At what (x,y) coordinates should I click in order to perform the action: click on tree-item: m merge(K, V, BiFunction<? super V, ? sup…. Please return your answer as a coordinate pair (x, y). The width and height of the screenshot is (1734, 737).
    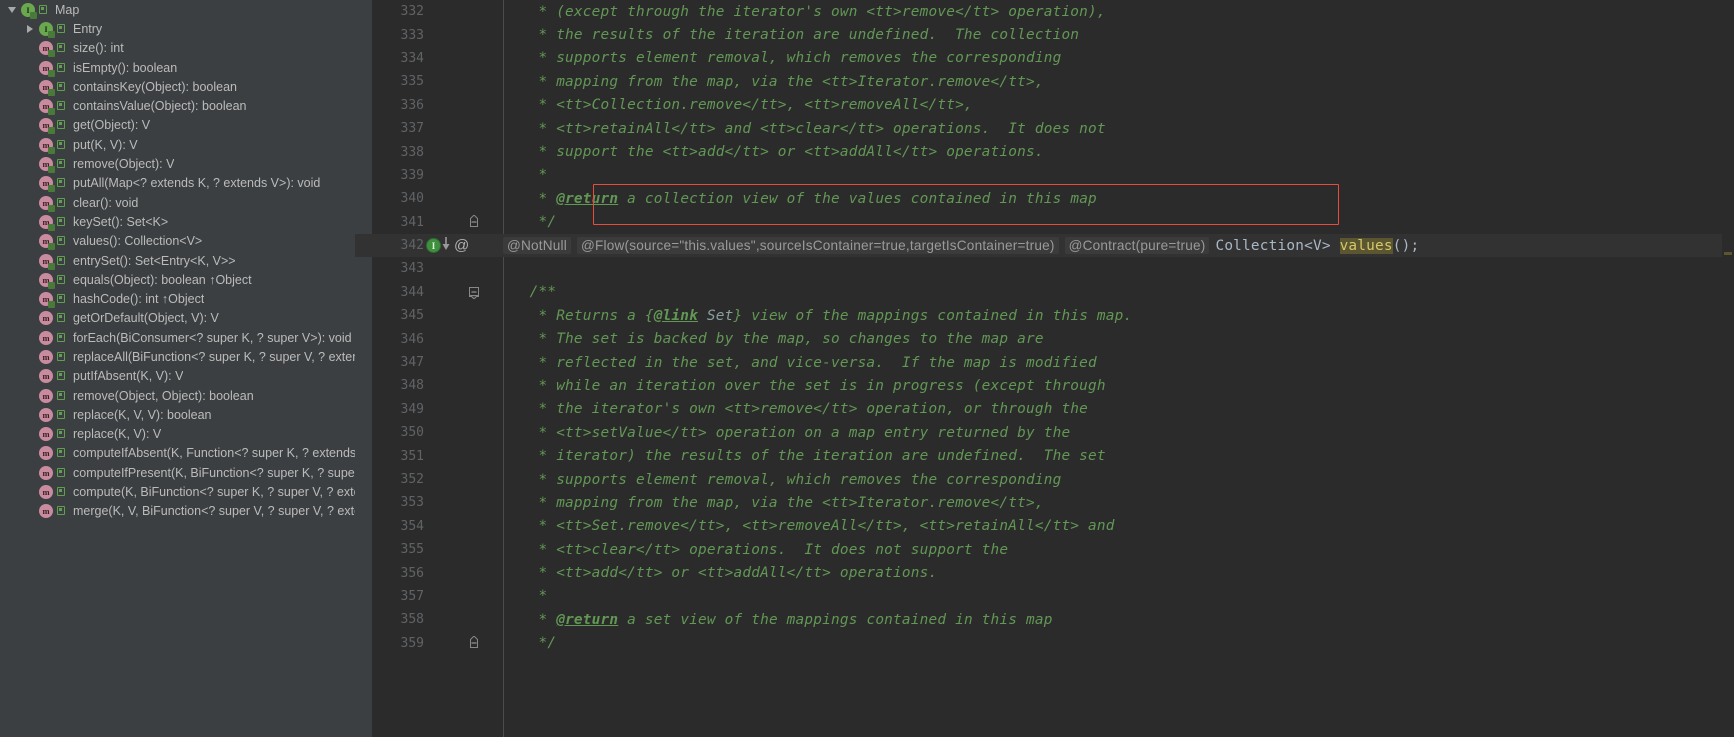
    Looking at the image, I should click on (177, 511).